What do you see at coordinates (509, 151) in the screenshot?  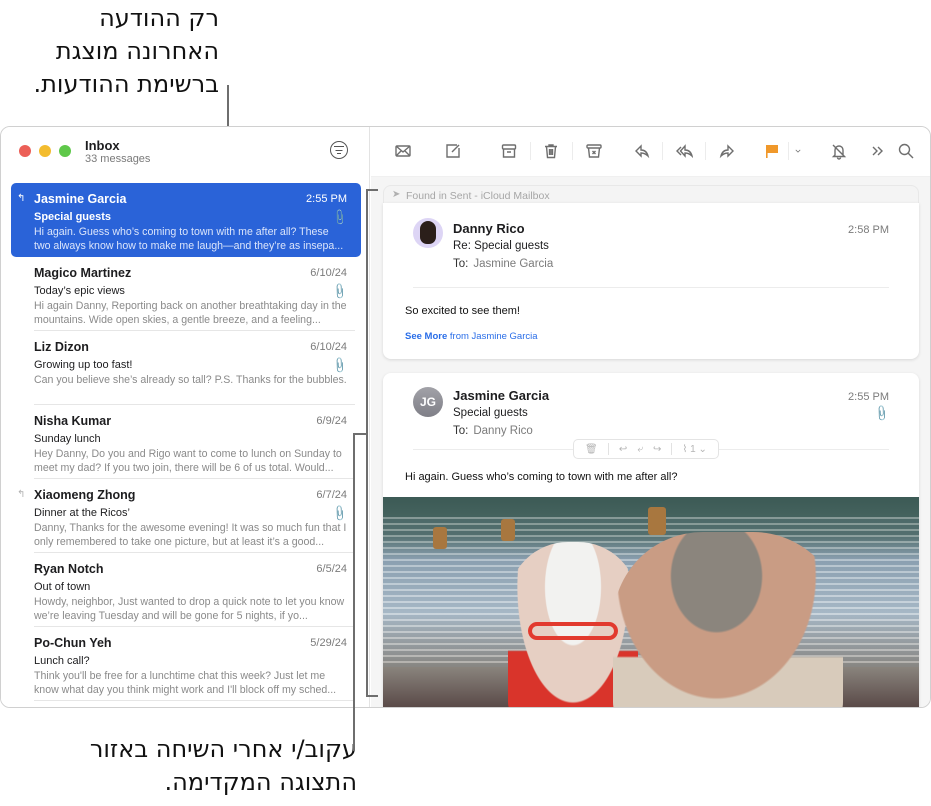 I see `archive-icon` at bounding box center [509, 151].